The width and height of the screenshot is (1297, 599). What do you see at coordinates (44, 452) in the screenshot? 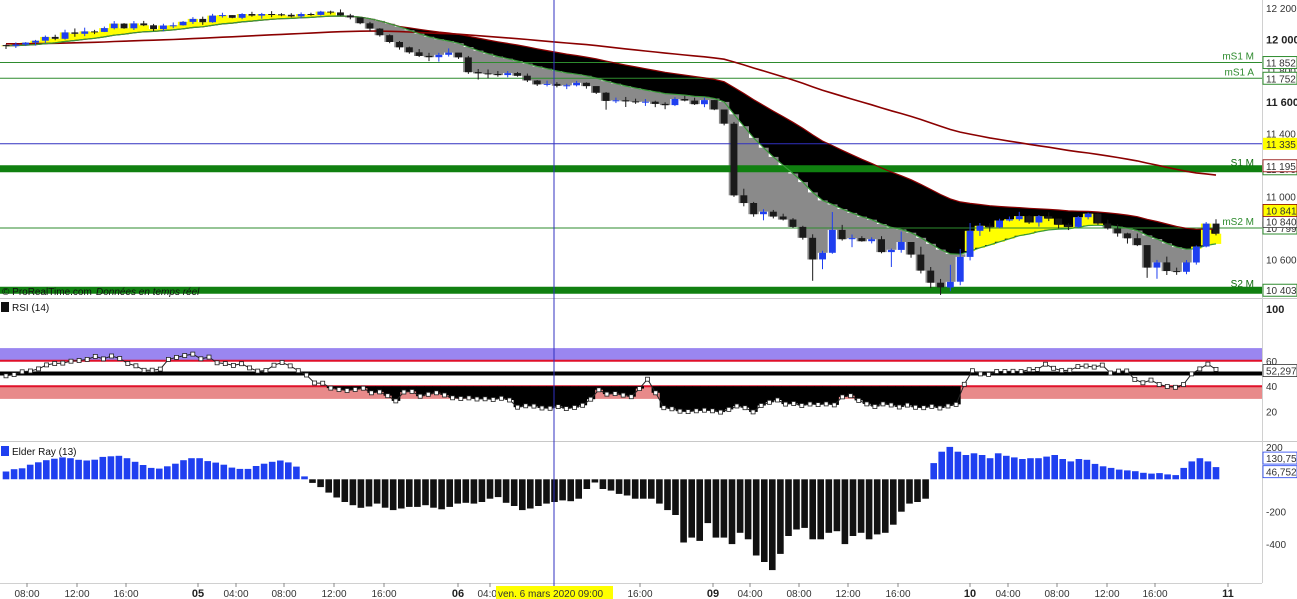
I see `elder-title: Elder Ray (13)` at bounding box center [44, 452].